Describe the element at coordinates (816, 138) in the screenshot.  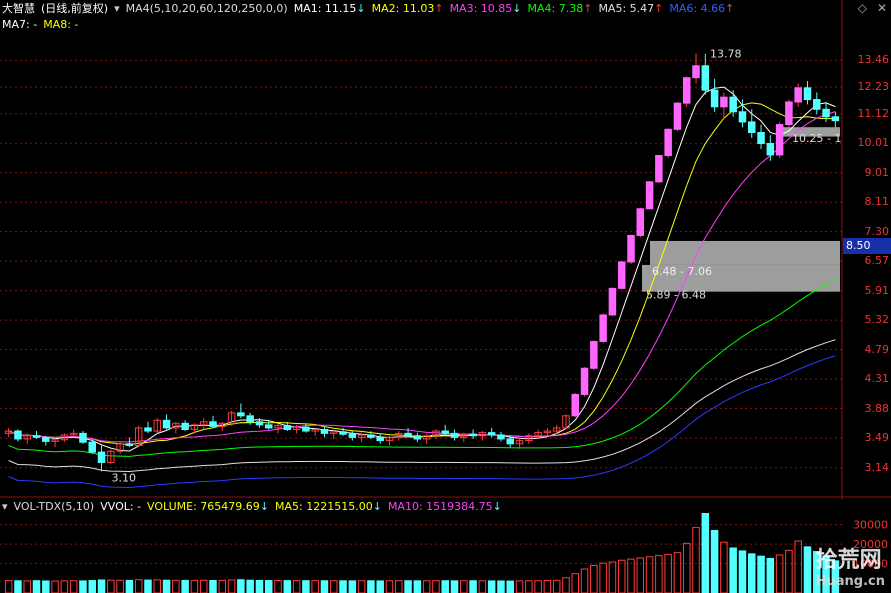
I see `zone-label-top: 10.25 - 1` at that location.